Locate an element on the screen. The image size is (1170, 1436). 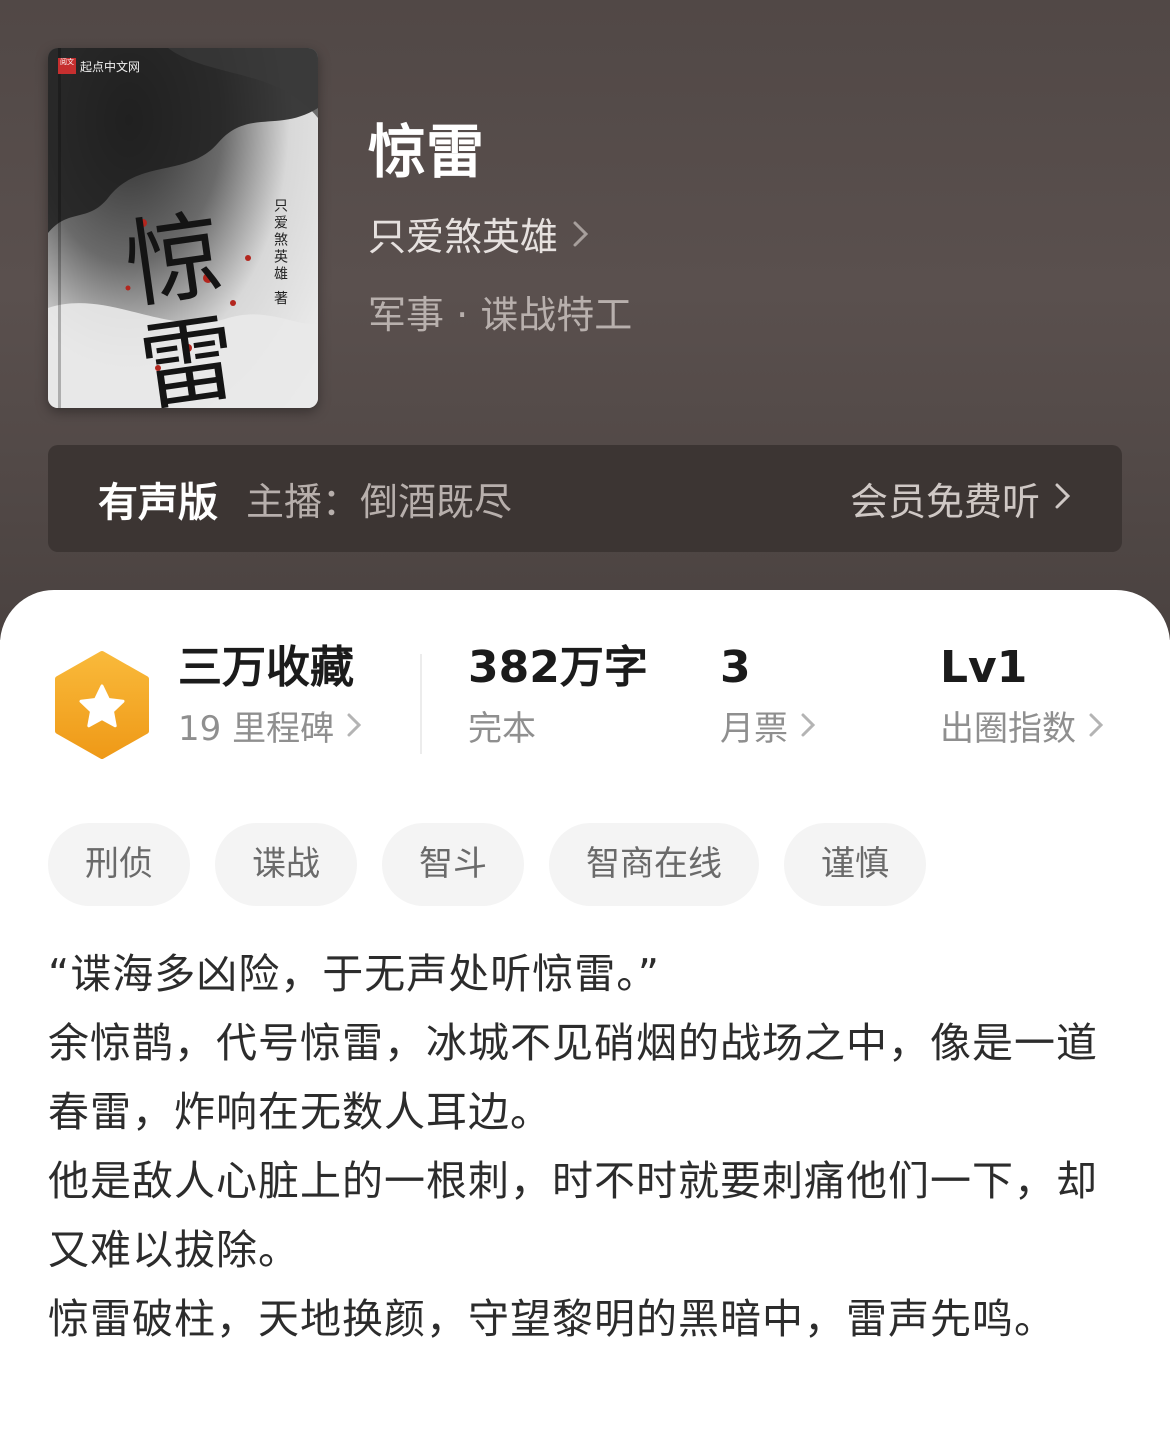
milestone-label: 19 里程碑 is located at coordinates (256, 729).